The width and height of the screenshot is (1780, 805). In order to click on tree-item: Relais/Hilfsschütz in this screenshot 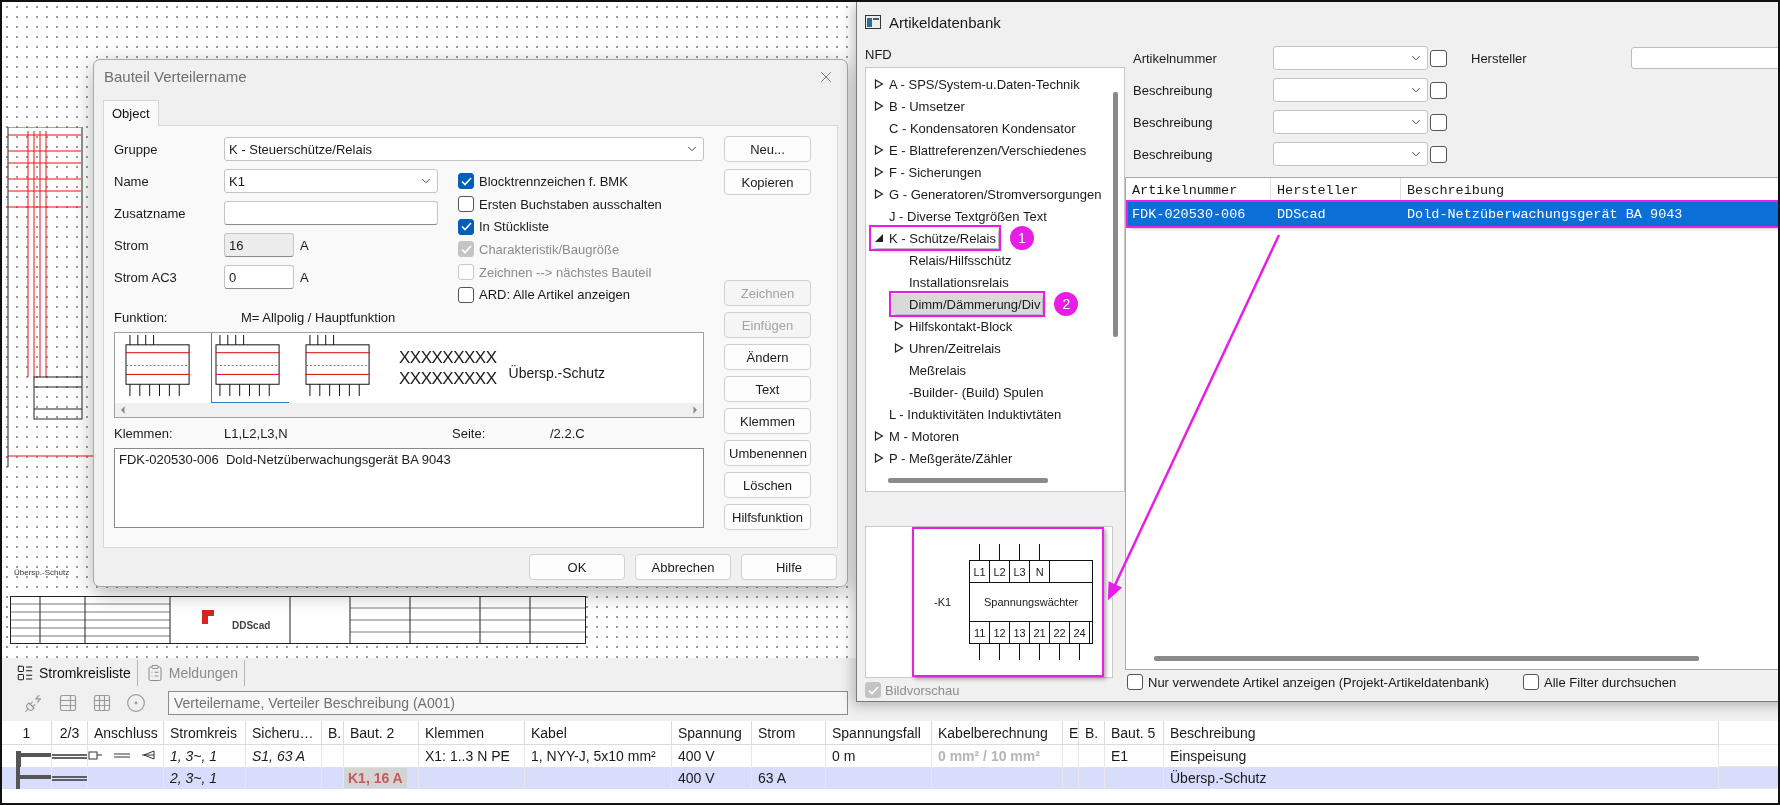, I will do `click(953, 260)`.